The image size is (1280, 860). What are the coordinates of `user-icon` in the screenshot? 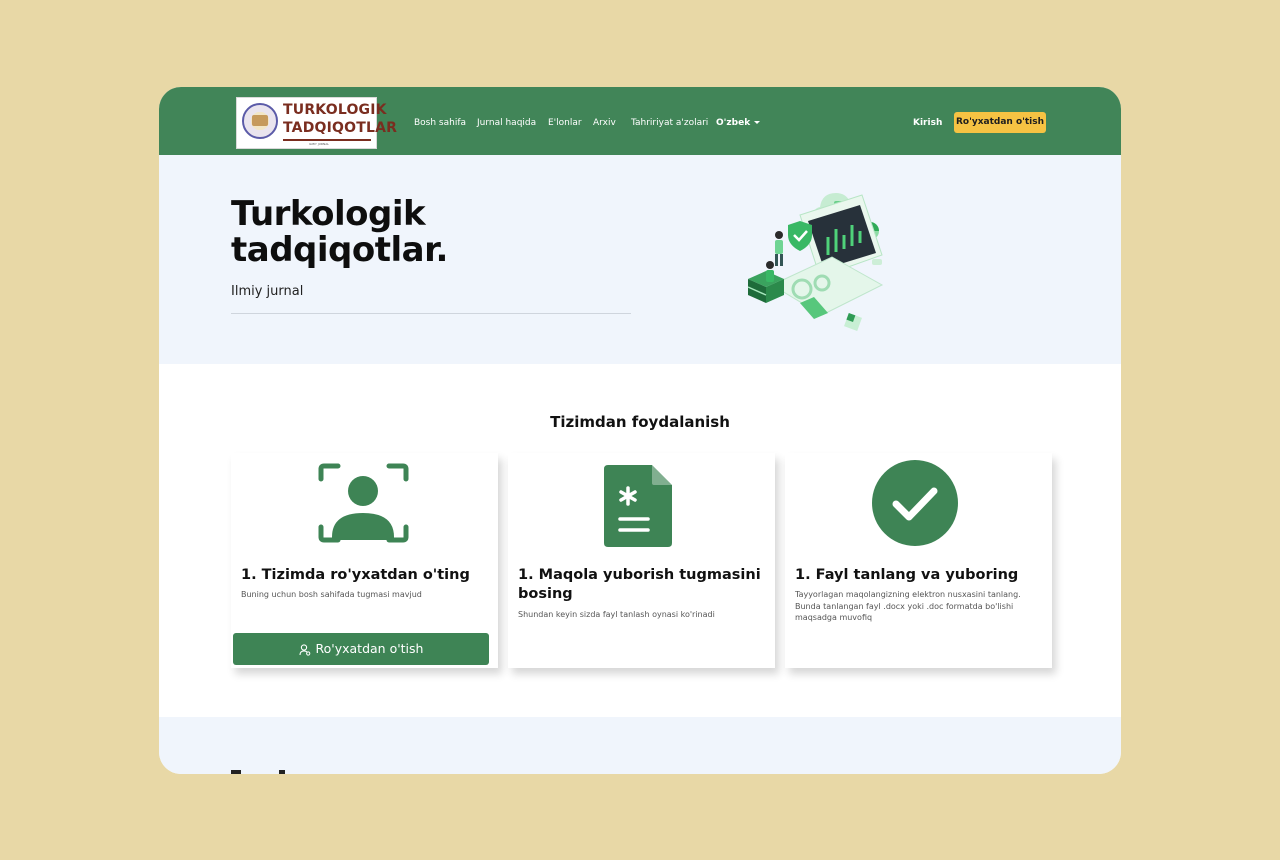 It's located at (304, 649).